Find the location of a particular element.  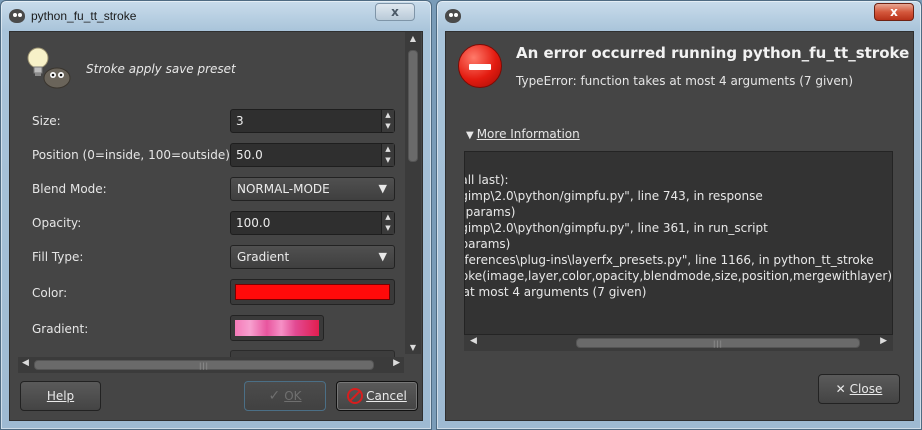

size-spin-arrows: ▲ ▼ is located at coordinates (387, 121).